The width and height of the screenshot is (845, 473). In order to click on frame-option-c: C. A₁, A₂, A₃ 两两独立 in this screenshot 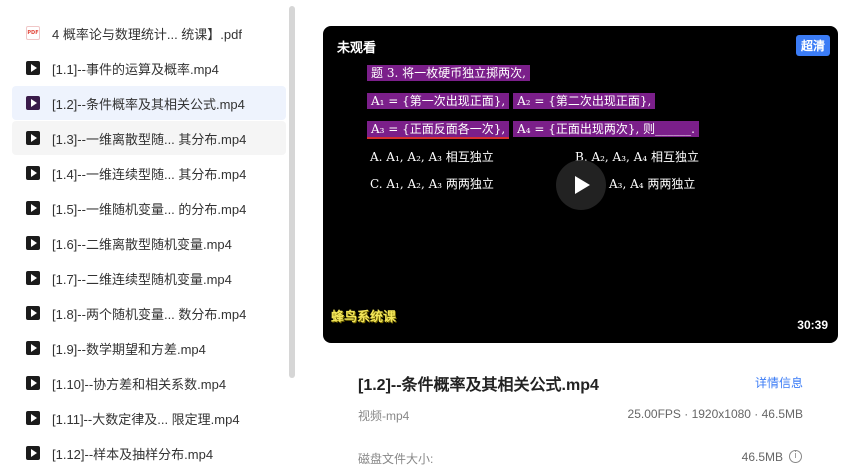, I will do `click(432, 184)`.